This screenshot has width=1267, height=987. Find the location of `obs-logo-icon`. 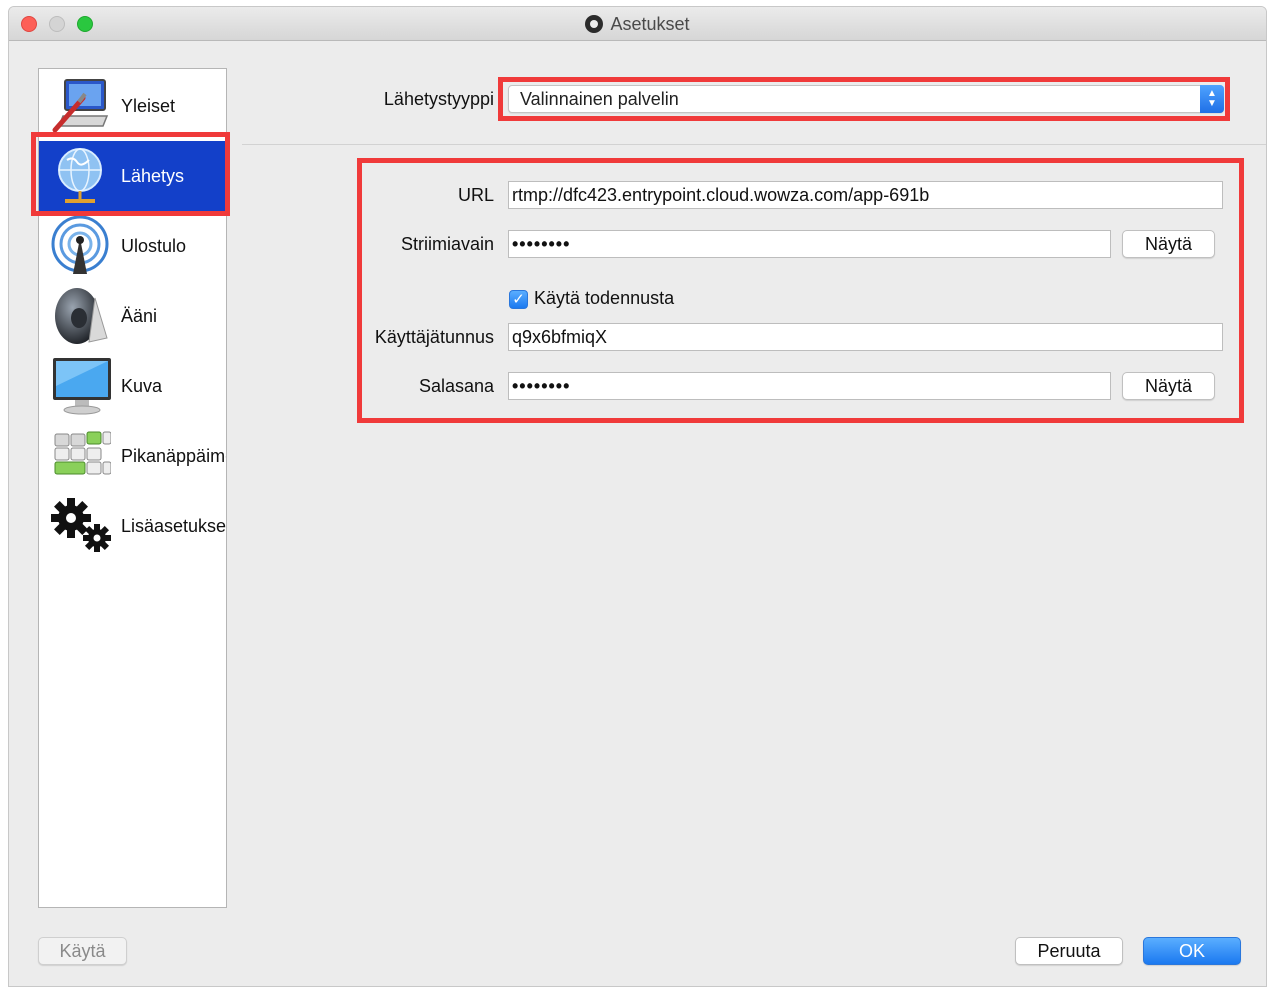

obs-logo-icon is located at coordinates (594, 24).